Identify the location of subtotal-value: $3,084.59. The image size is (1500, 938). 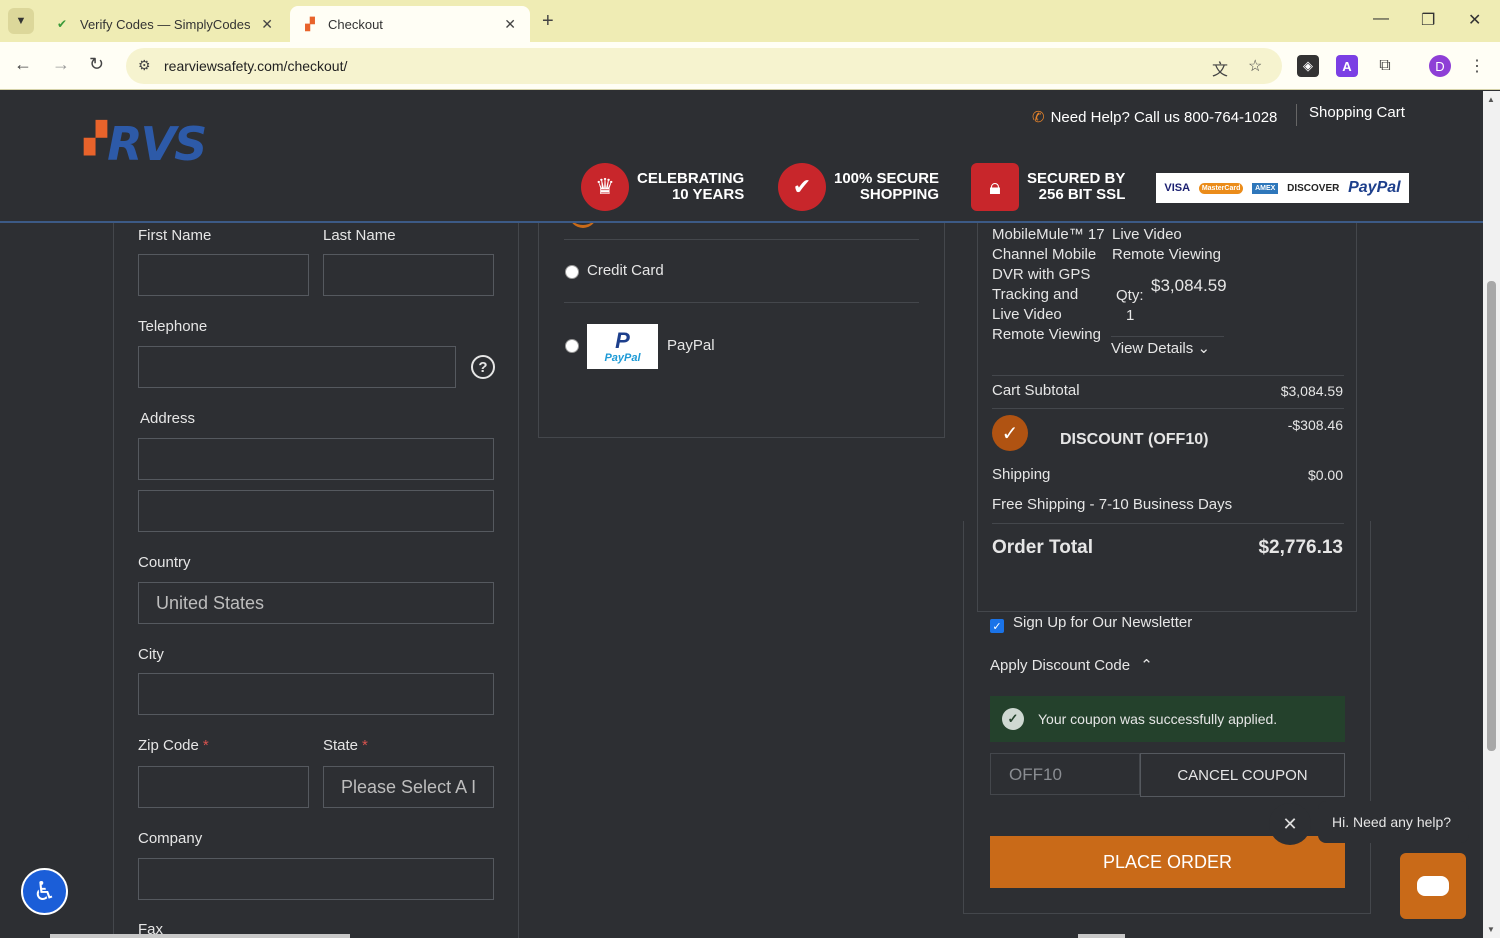
(1311, 391).